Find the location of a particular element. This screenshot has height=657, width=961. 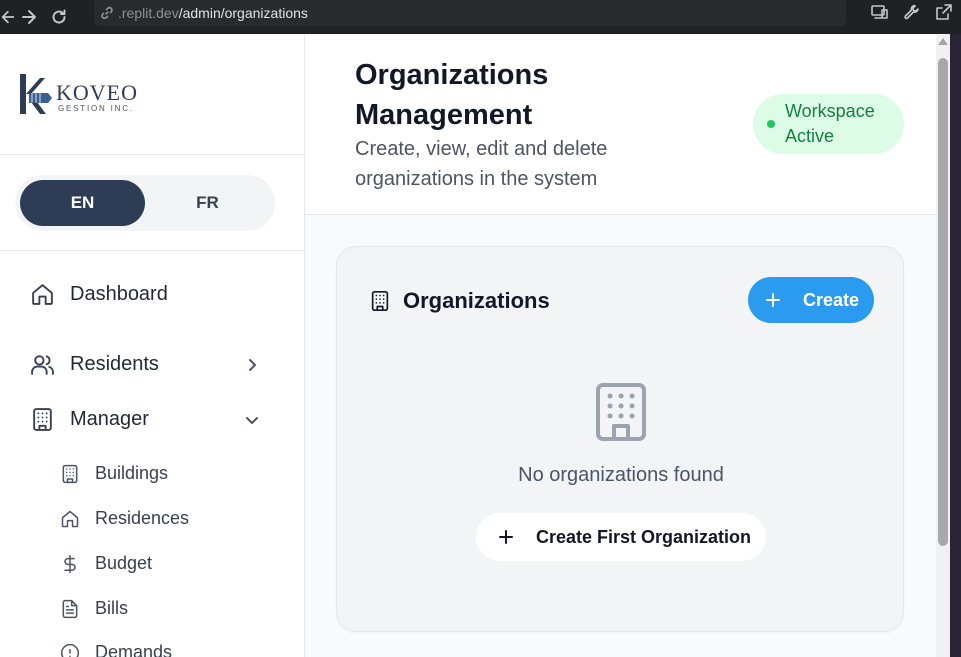

sidebar-item-label: Residents is located at coordinates (114, 364).